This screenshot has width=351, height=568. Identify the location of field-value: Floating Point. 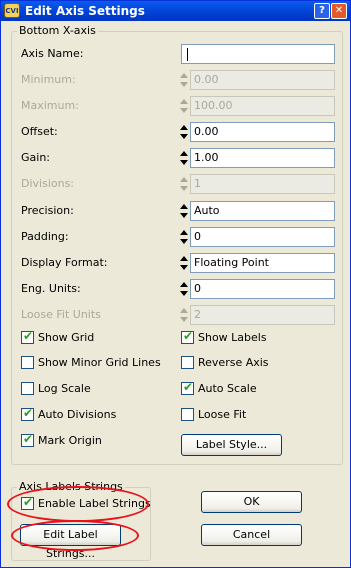
(262, 263).